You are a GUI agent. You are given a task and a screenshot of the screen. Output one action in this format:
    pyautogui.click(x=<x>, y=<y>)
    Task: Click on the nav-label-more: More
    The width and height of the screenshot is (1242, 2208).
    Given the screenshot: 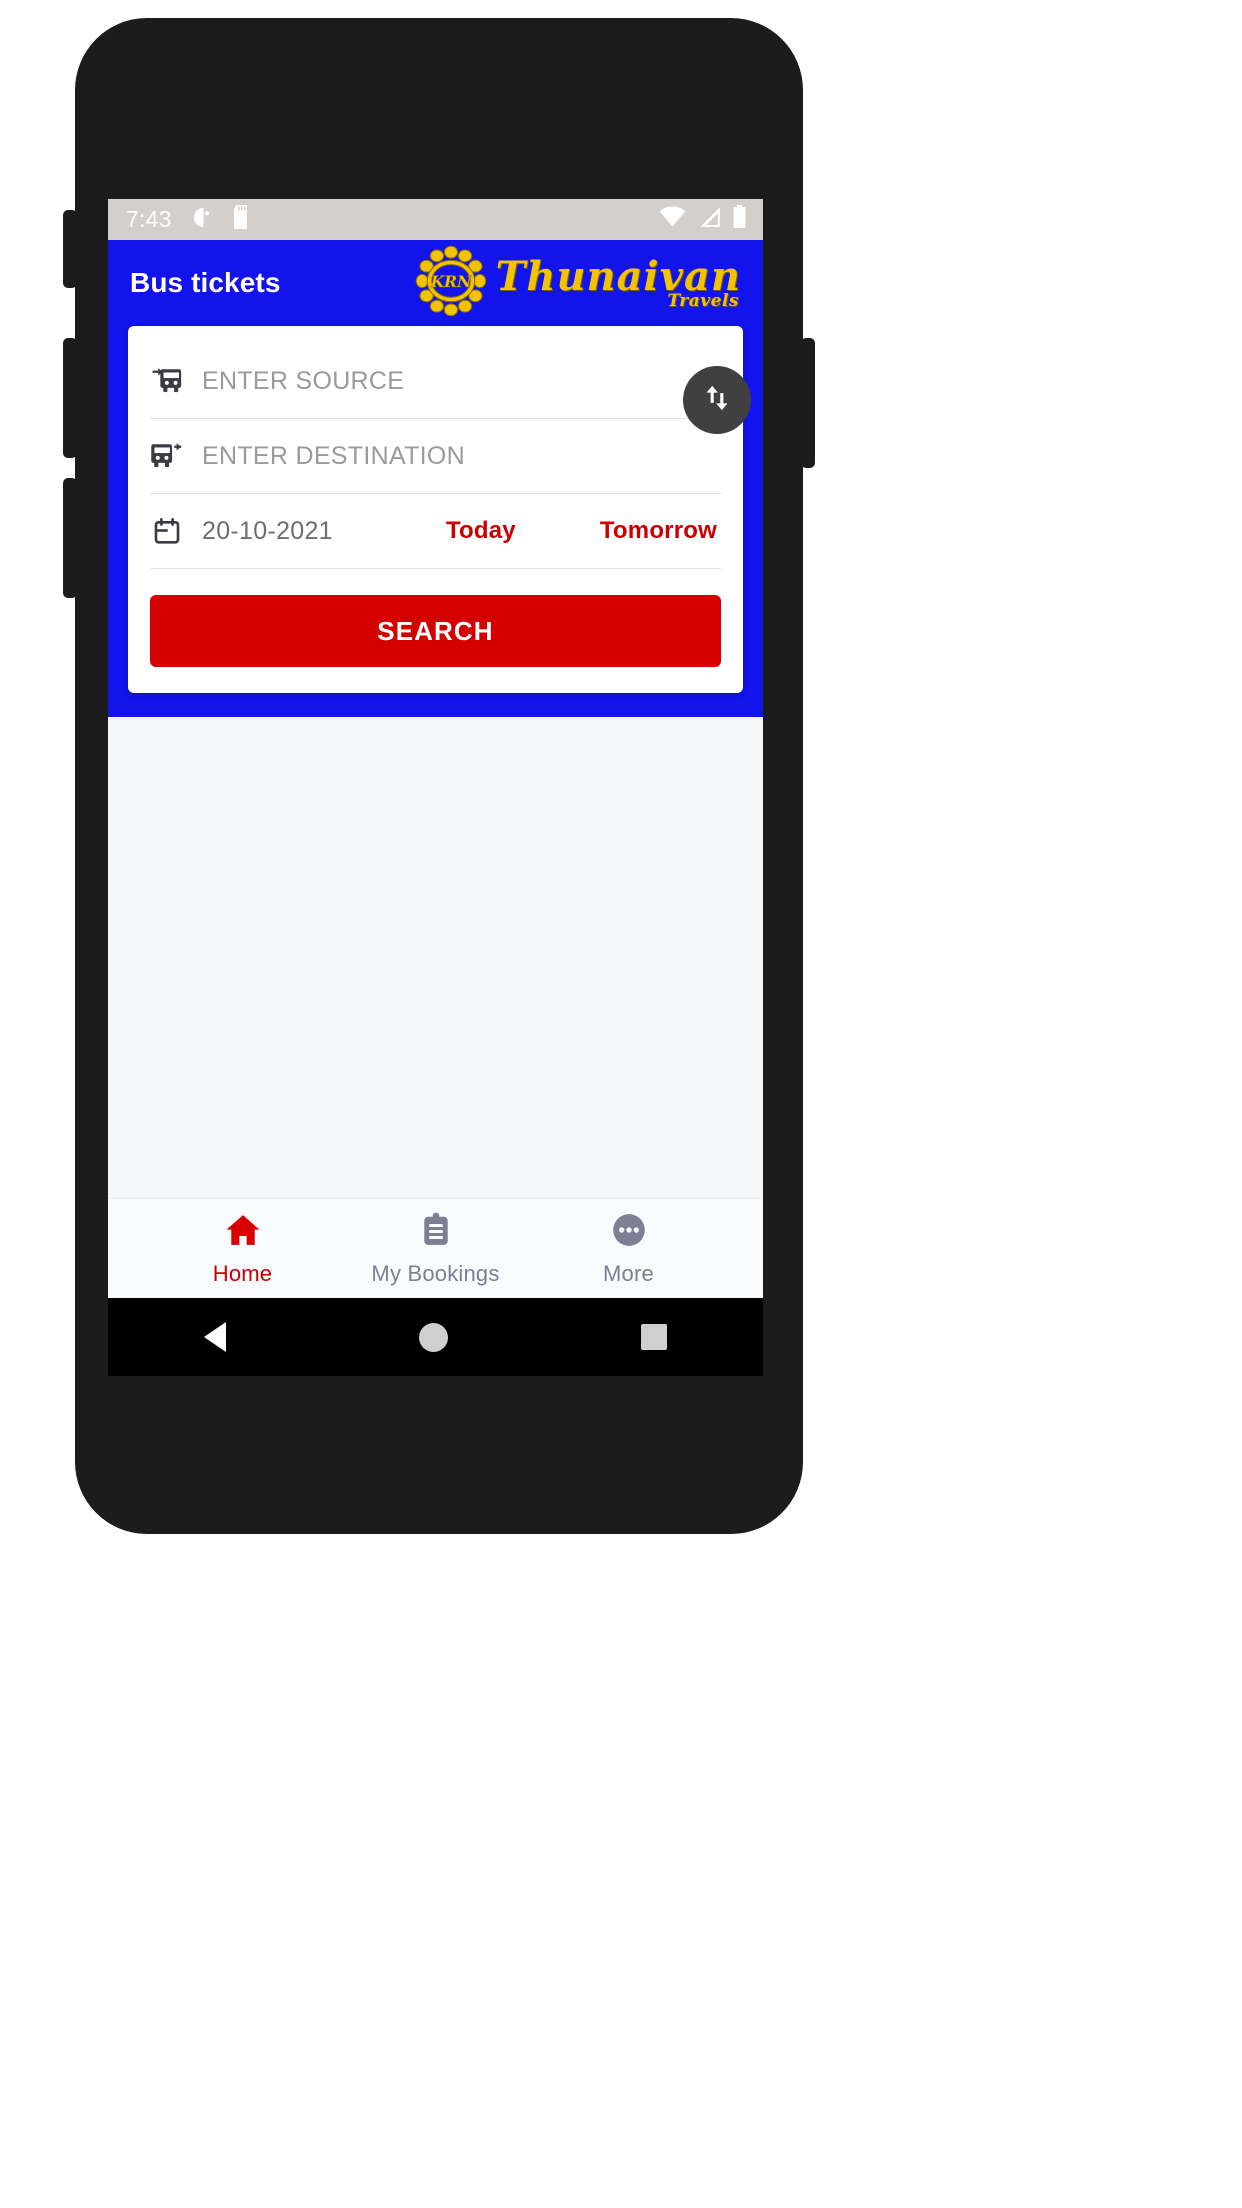 What is the action you would take?
    pyautogui.click(x=628, y=1273)
    